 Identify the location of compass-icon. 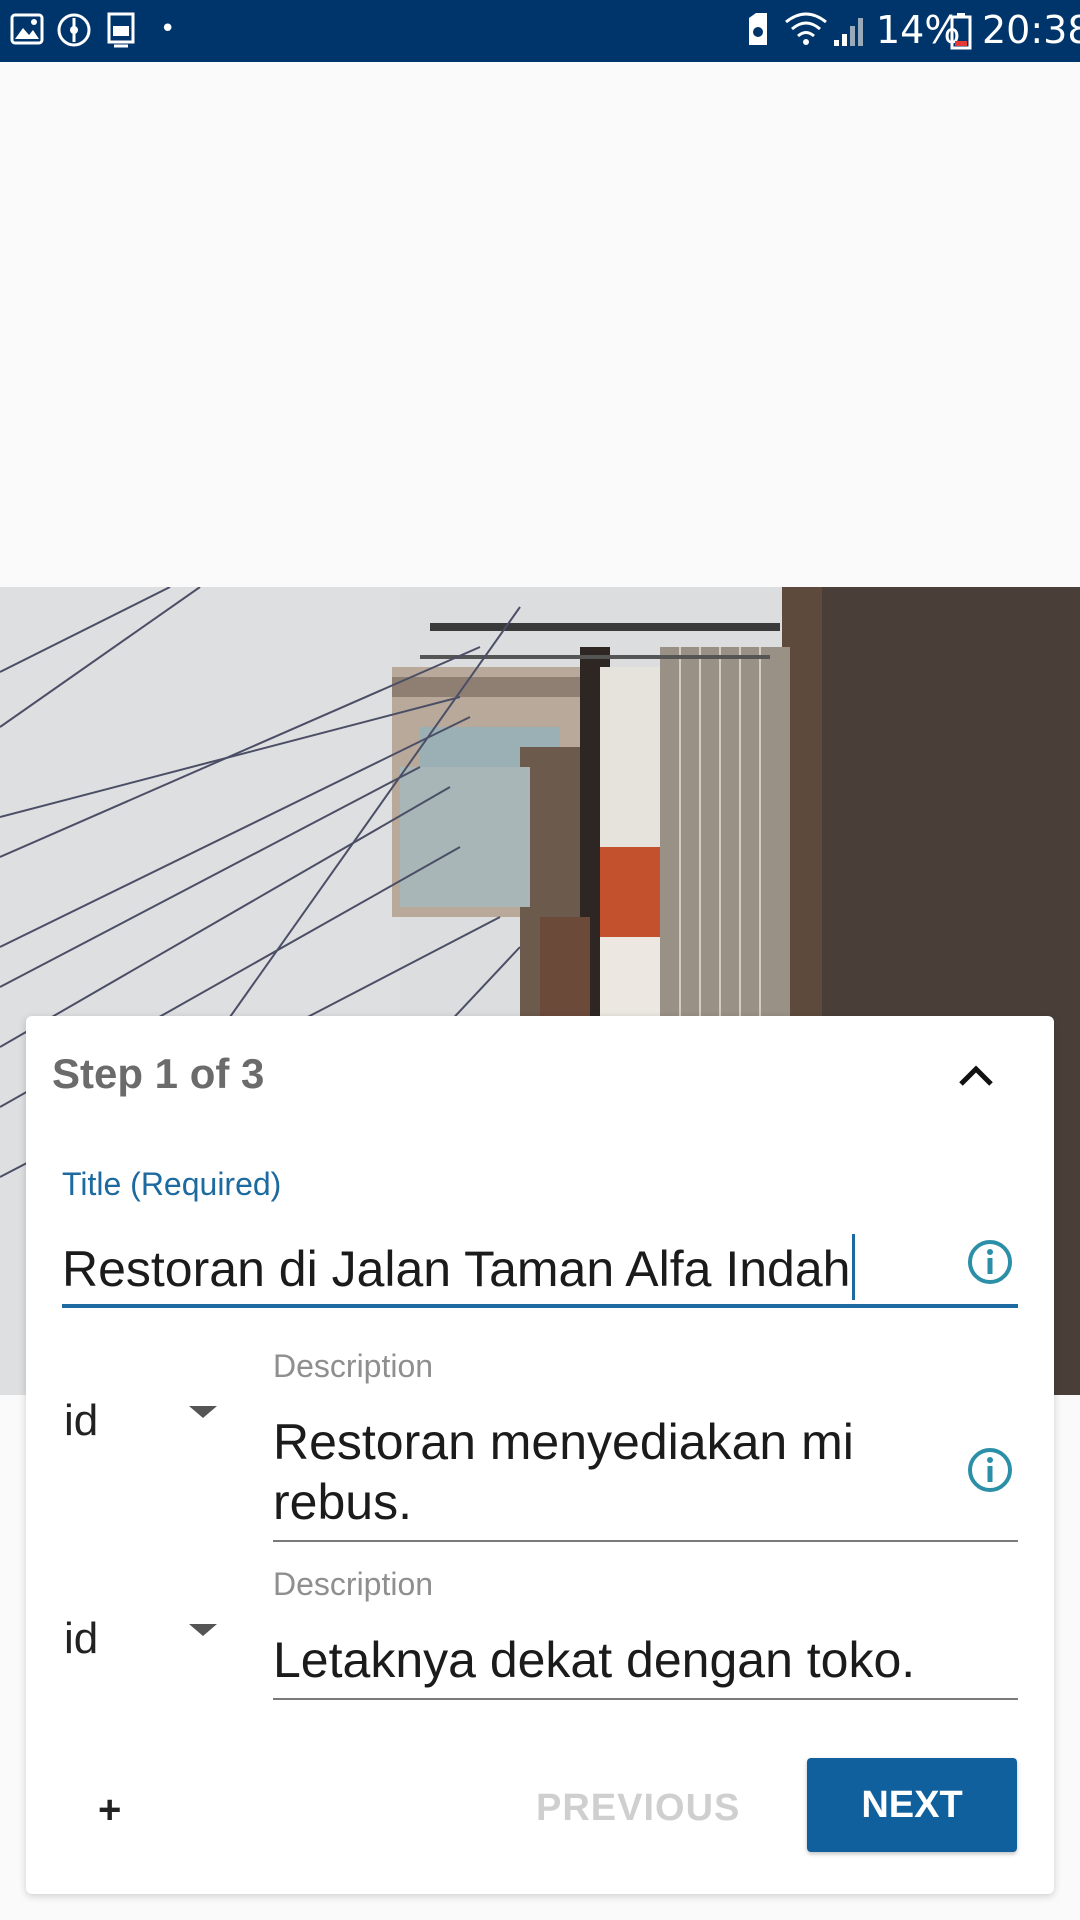
(74, 30).